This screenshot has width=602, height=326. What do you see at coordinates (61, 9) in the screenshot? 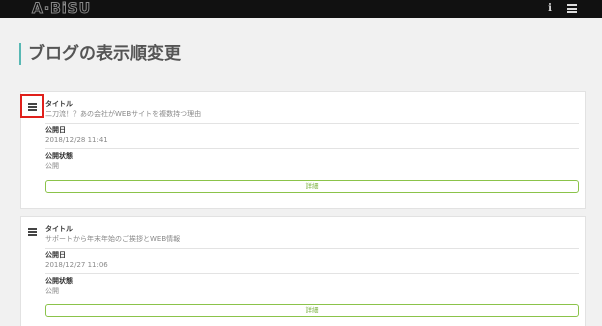
I see `app-logo: A·BiSU` at bounding box center [61, 9].